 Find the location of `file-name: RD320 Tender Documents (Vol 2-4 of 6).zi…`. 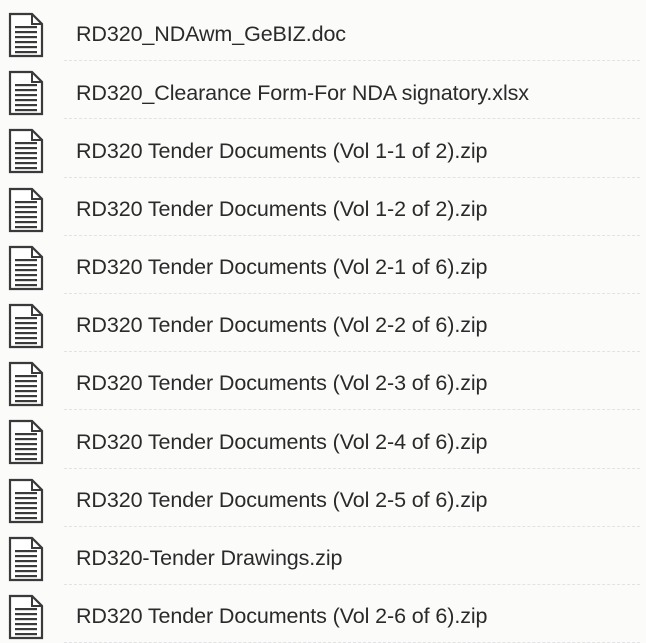

file-name: RD320 Tender Documents (Vol 2-4 of 6).zi… is located at coordinates (281, 442).